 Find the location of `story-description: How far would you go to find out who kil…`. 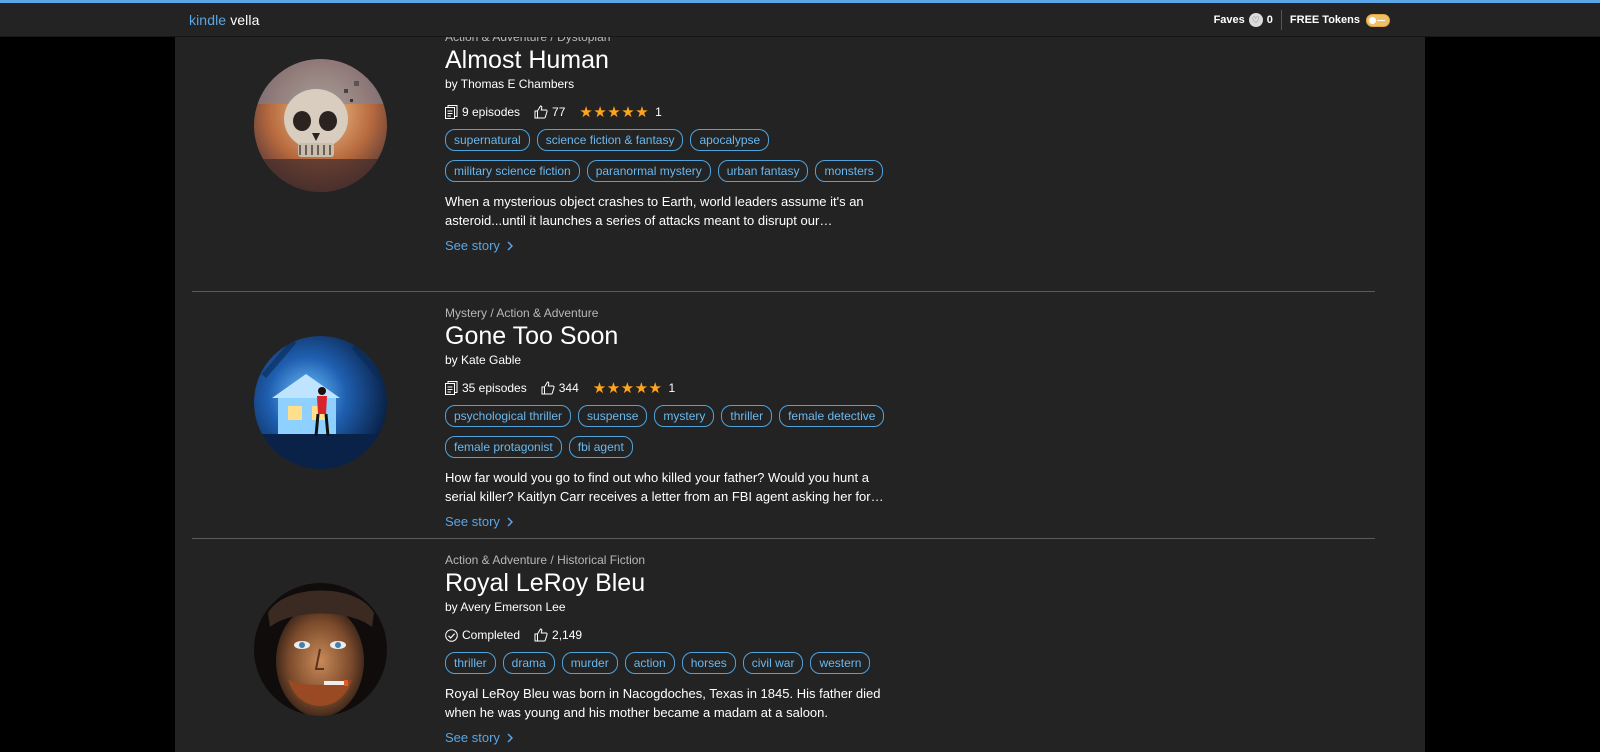

story-description: How far would you go to find out who kil… is located at coordinates (658, 487).